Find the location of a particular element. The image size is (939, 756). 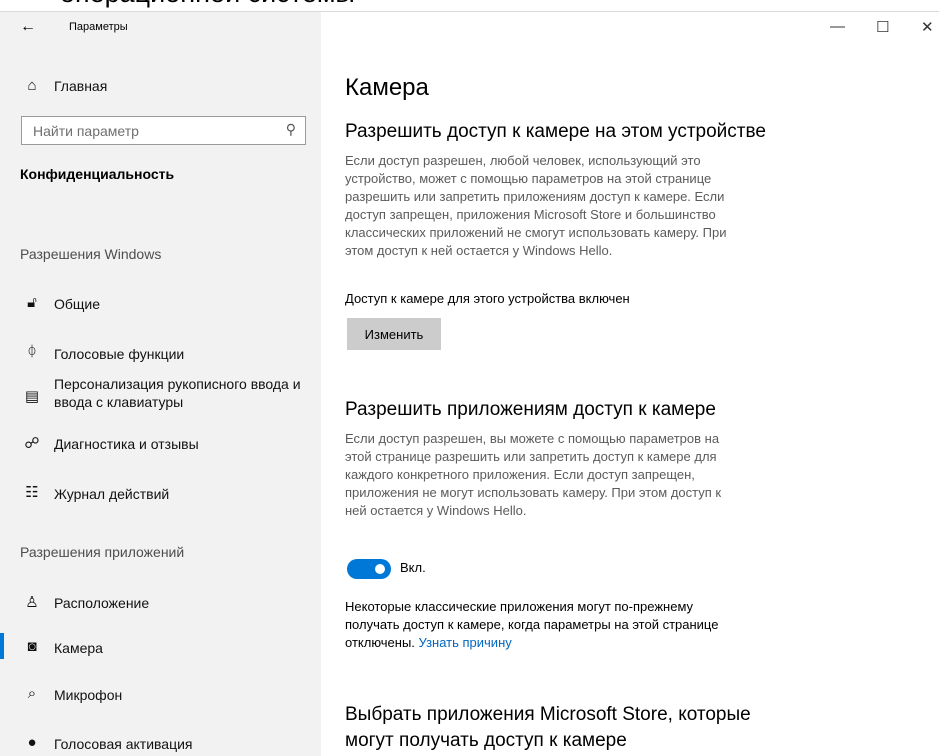

sidebar-item-label: Журнал действий is located at coordinates (112, 494).